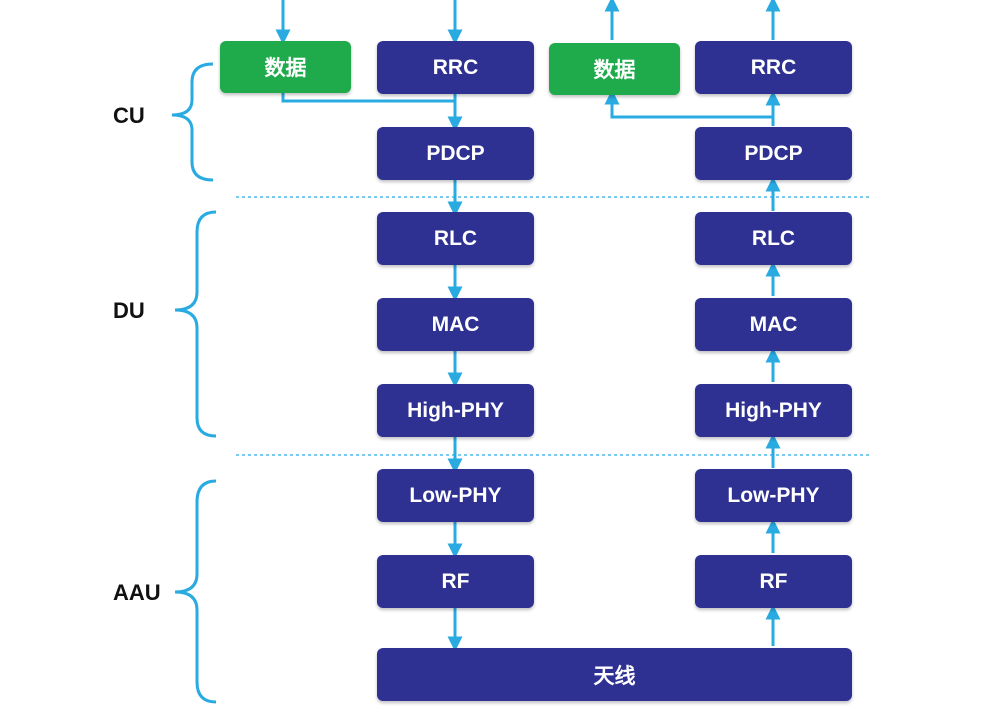 Image resolution: width=982 pixels, height=723 pixels. Describe the element at coordinates (455, 324) in the screenshot. I see `downlink-mac-box: MAC` at that location.